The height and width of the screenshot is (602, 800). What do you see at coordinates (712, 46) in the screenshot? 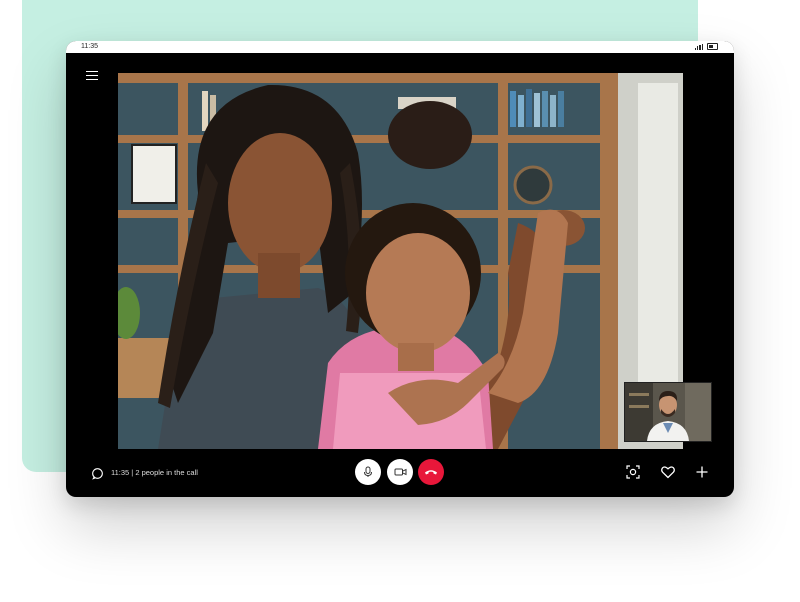
I see `battery-icon` at bounding box center [712, 46].